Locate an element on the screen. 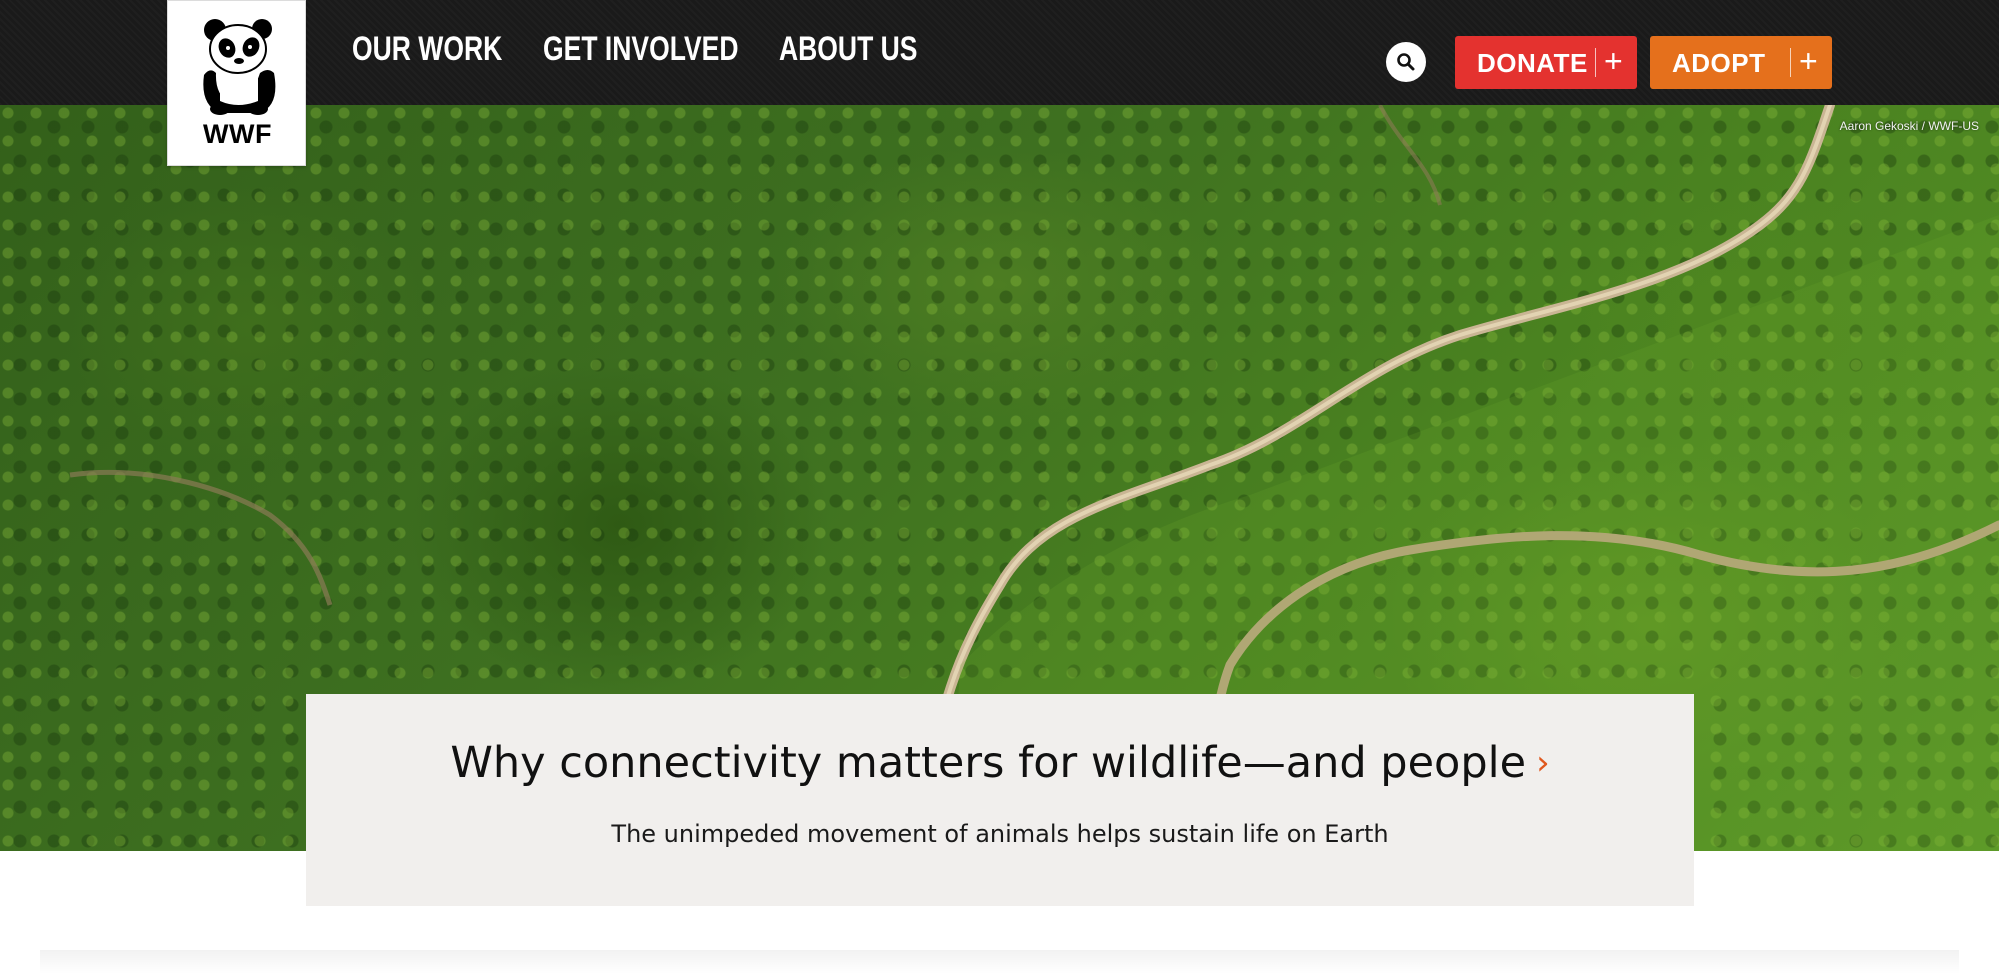 The width and height of the screenshot is (1999, 974). wwf-logo: WWF is located at coordinates (236, 83).